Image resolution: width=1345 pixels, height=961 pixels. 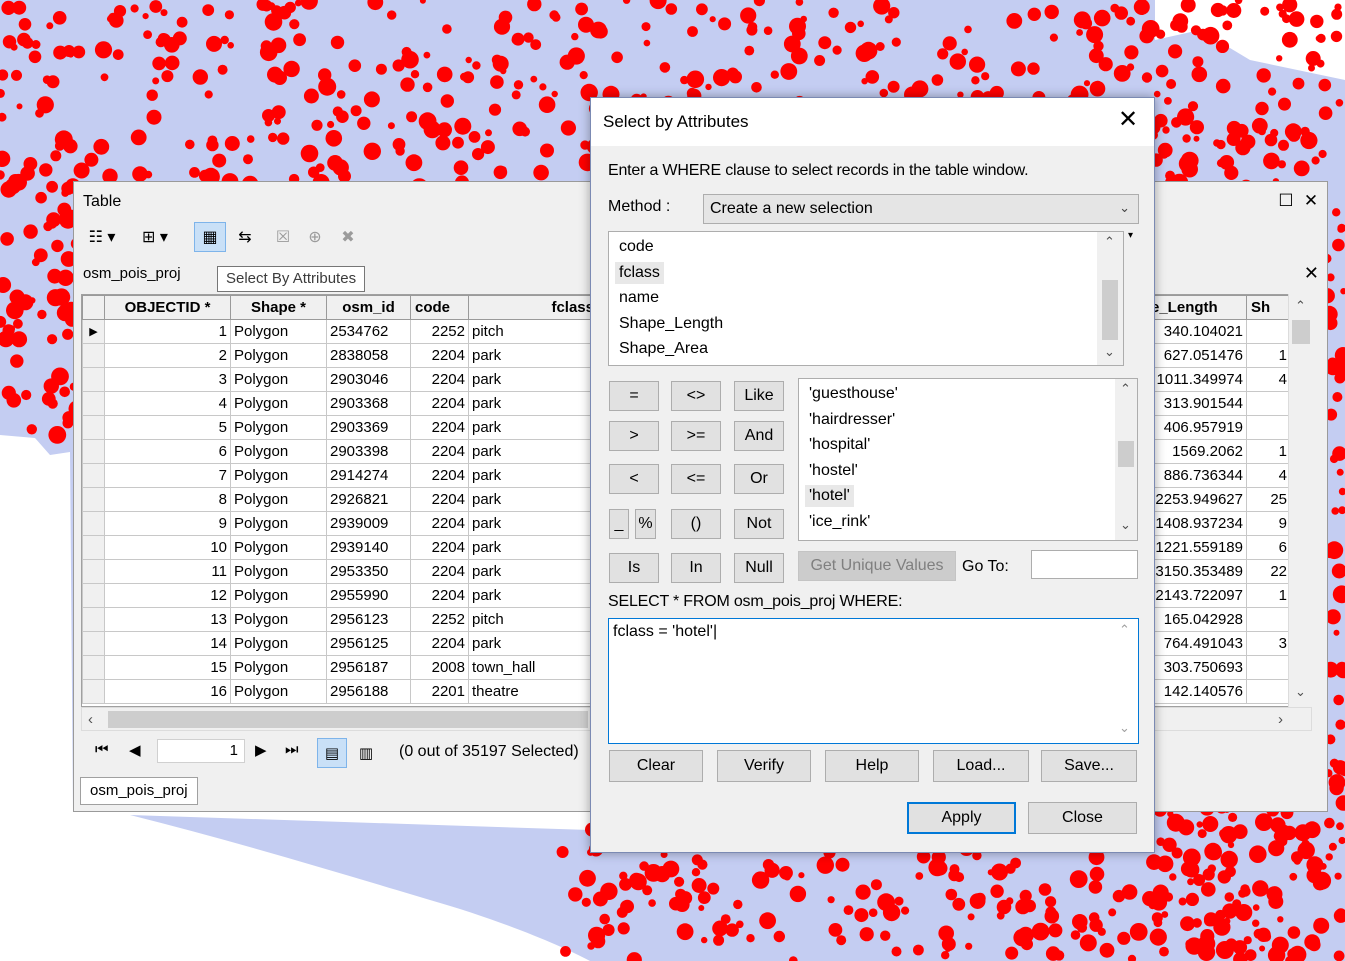 What do you see at coordinates (1110, 310) in the screenshot?
I see `fields-scroll-thumb` at bounding box center [1110, 310].